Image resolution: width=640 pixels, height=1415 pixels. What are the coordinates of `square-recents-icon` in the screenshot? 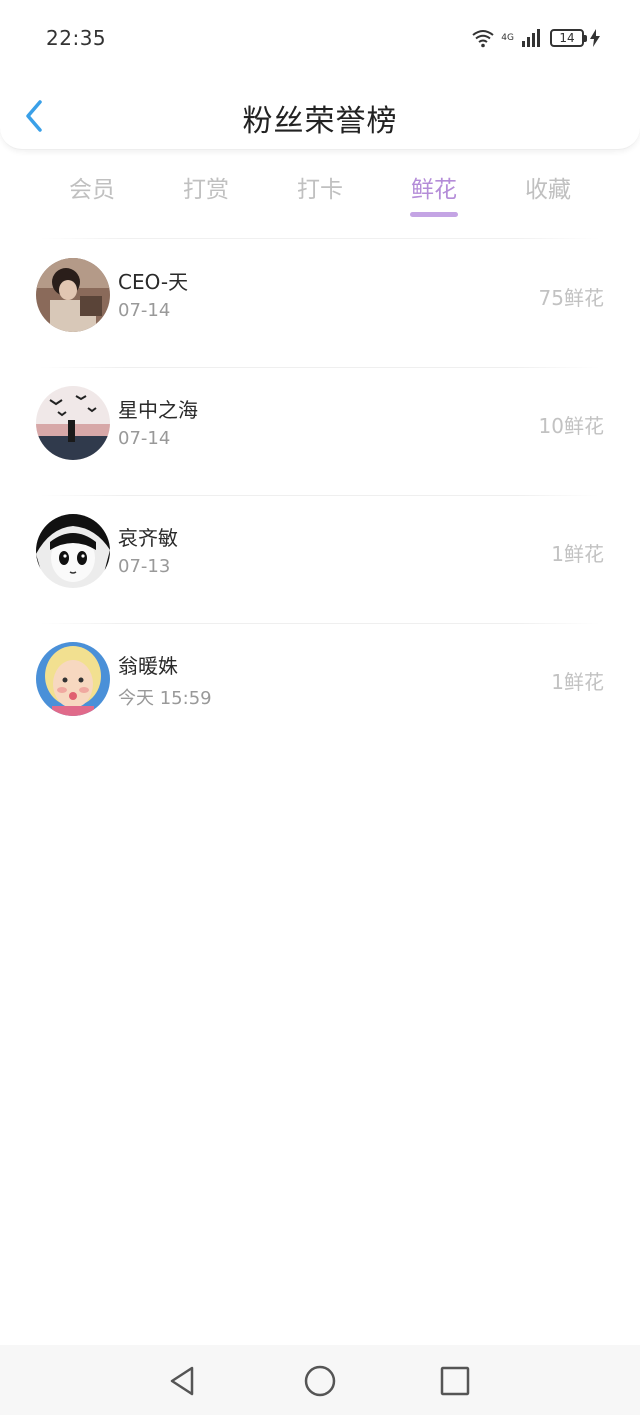 It's located at (455, 1381).